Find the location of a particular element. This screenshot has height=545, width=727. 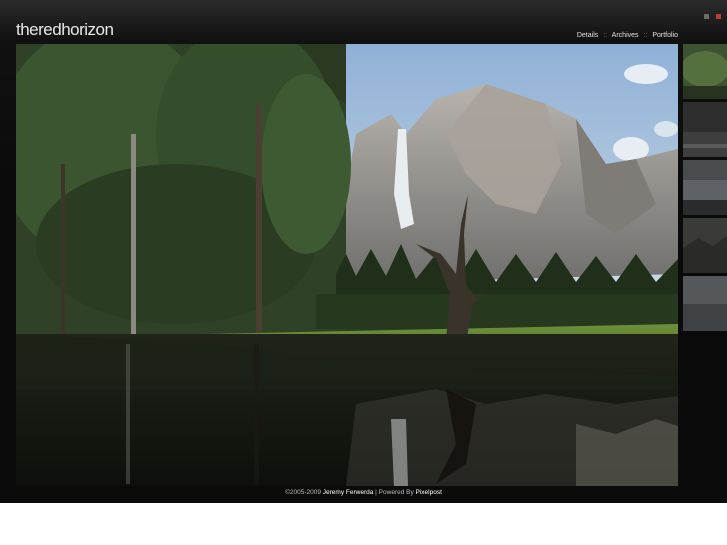

nav-details-link: Details is located at coordinates (587, 35).